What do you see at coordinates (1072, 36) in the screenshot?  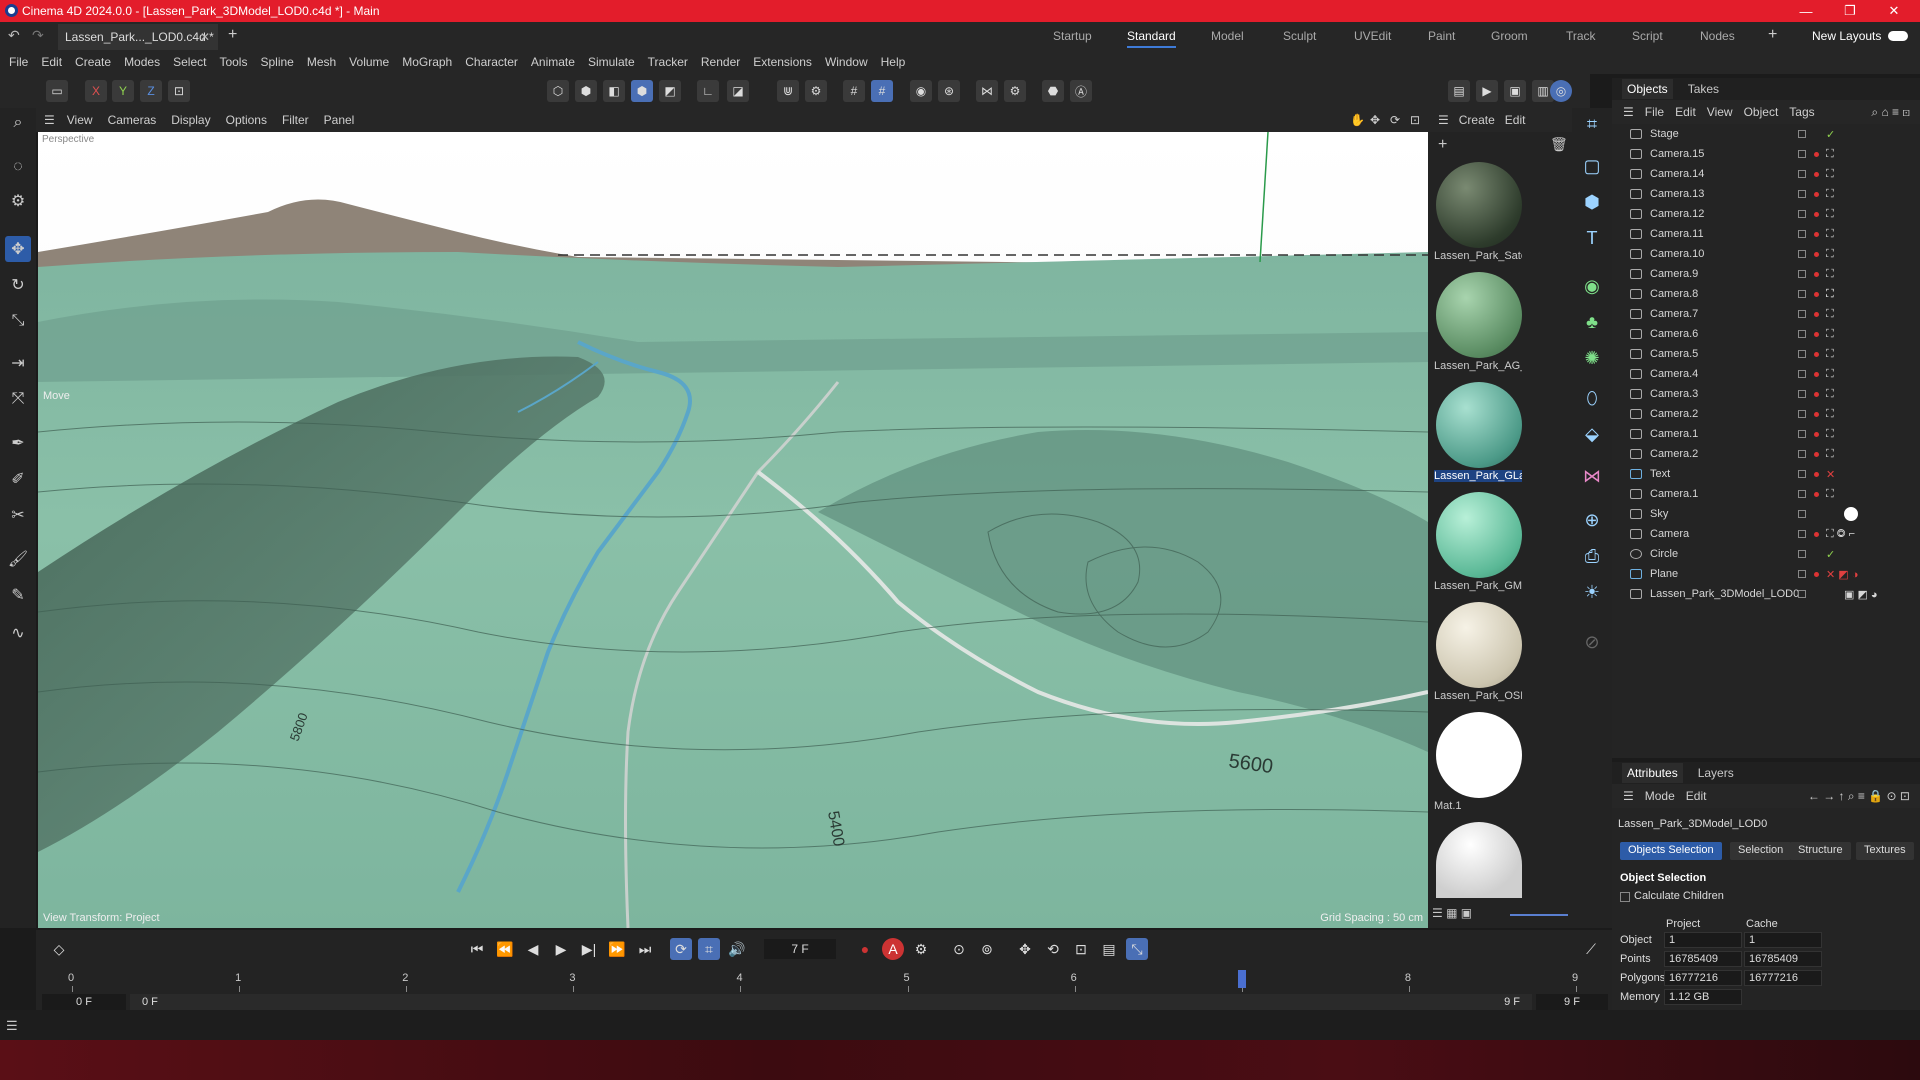 I see `layout-startup: Startup` at bounding box center [1072, 36].